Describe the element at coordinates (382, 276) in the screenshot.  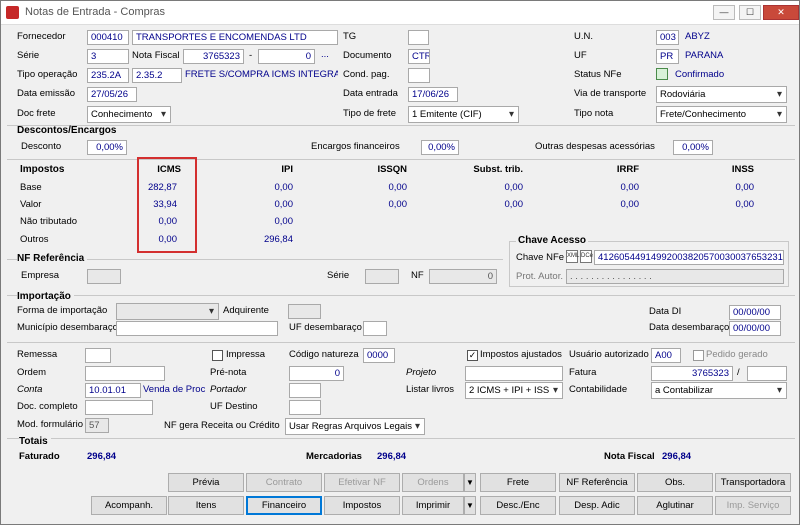
I see `nf-ref-serie-field` at that location.